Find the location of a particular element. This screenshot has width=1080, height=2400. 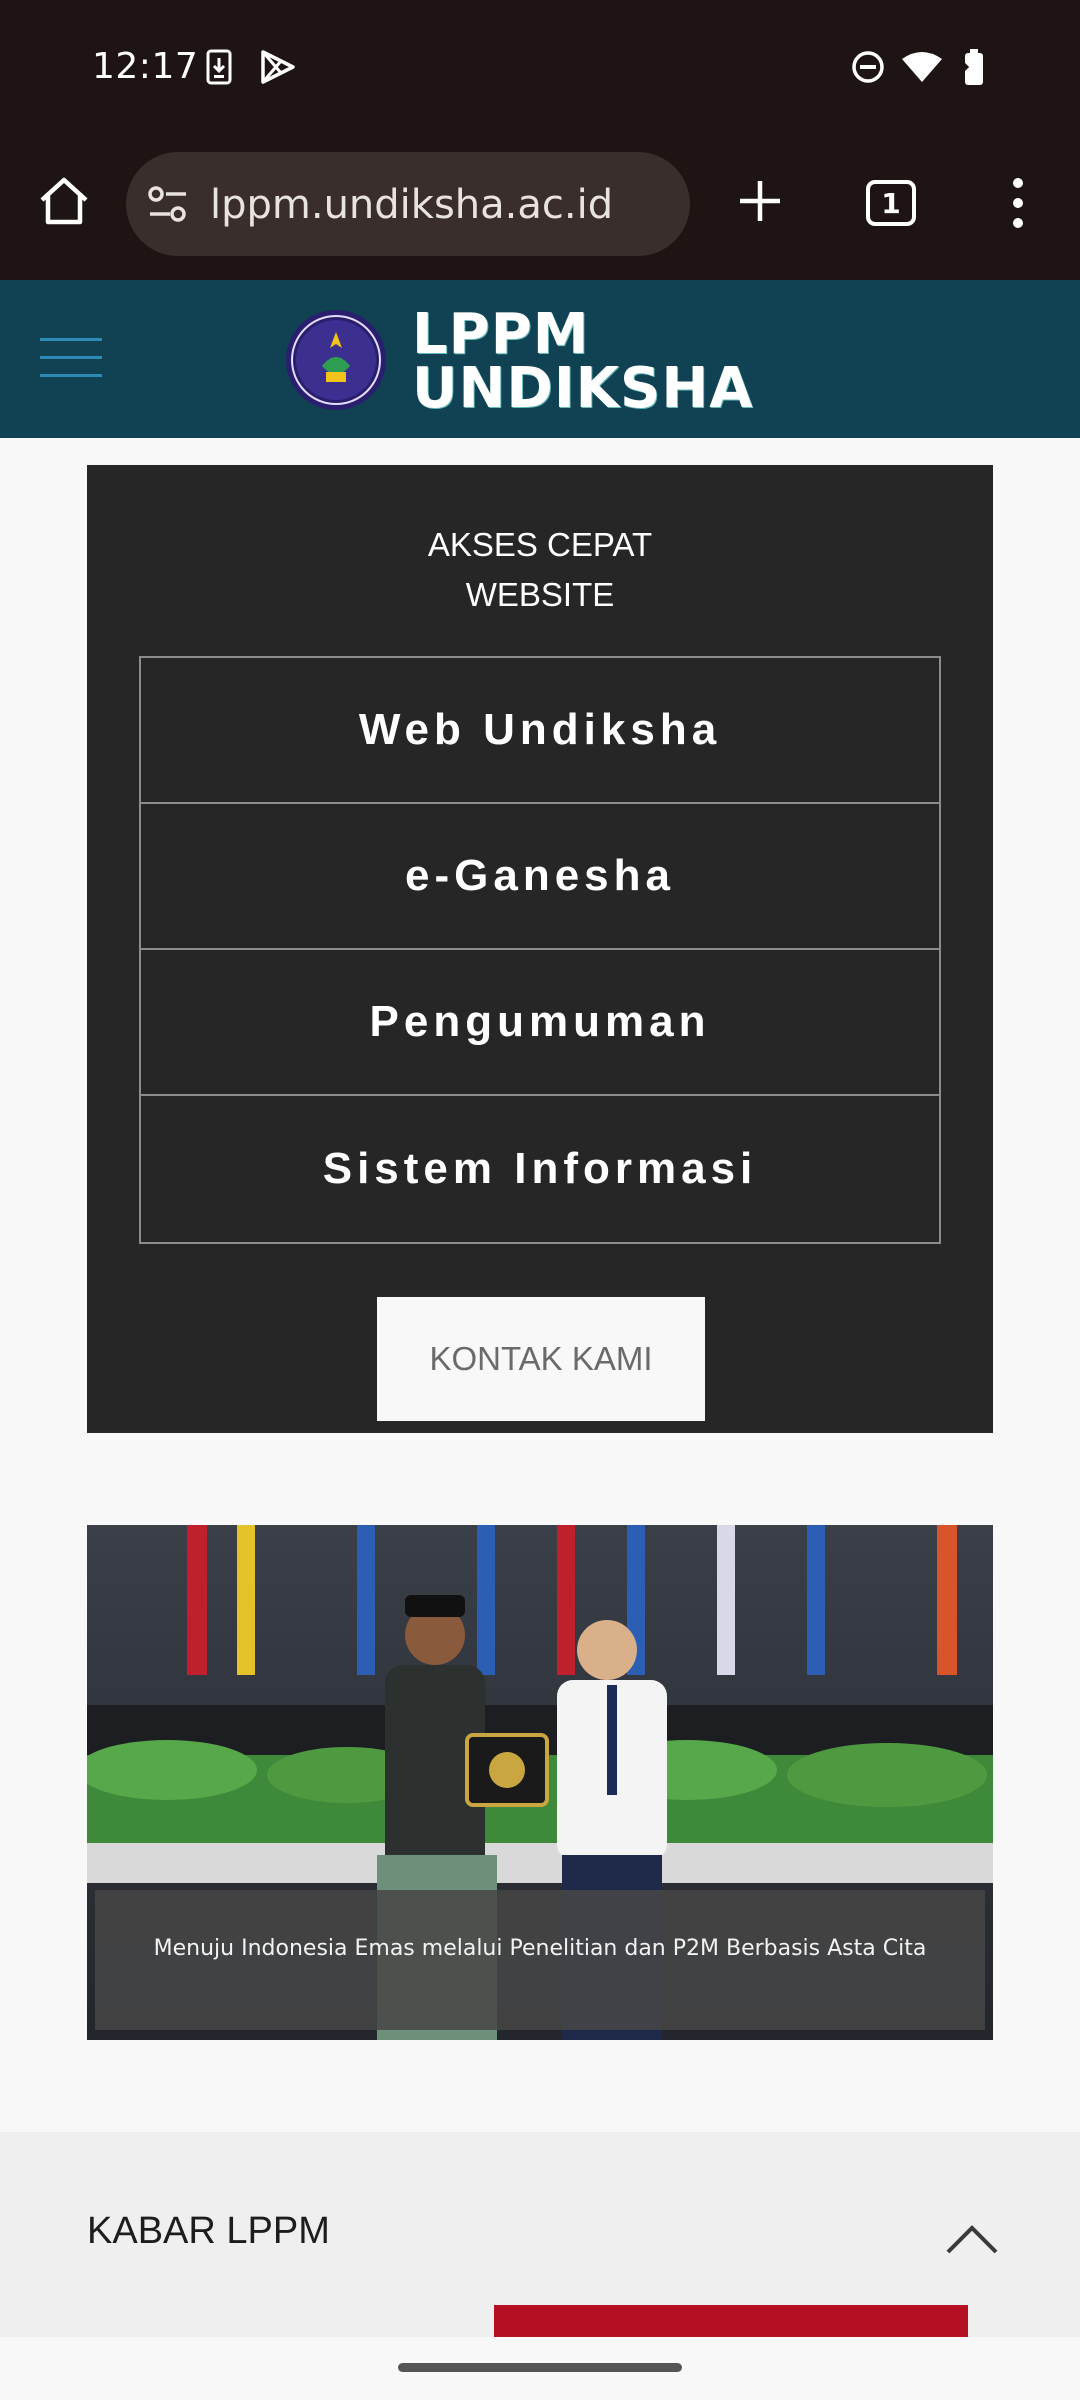

contact-us-button: KONTAK KAMI is located at coordinates (541, 1359).